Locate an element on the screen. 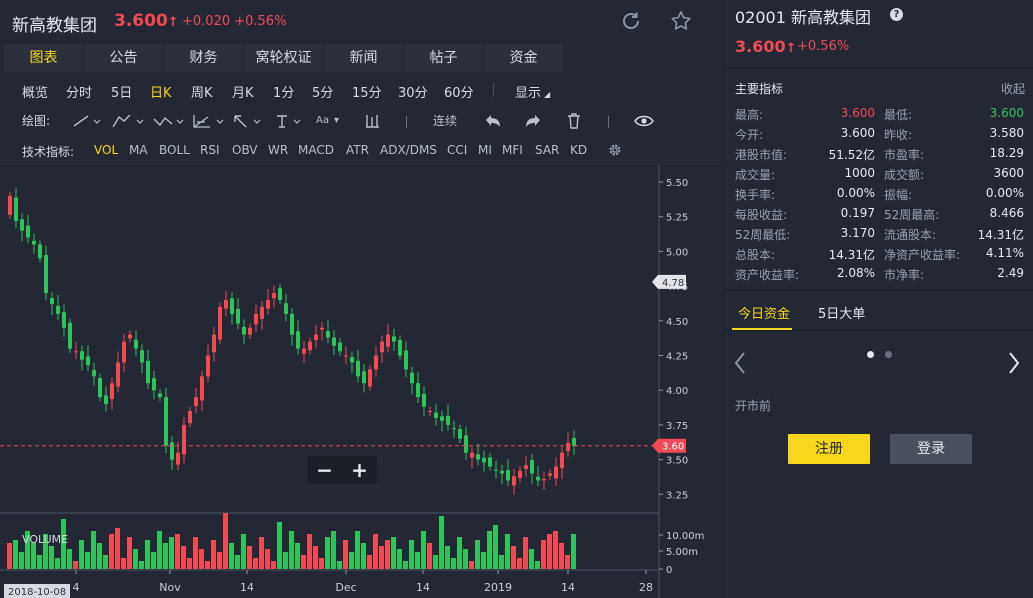  period-intraday: 分时 is located at coordinates (79, 91).